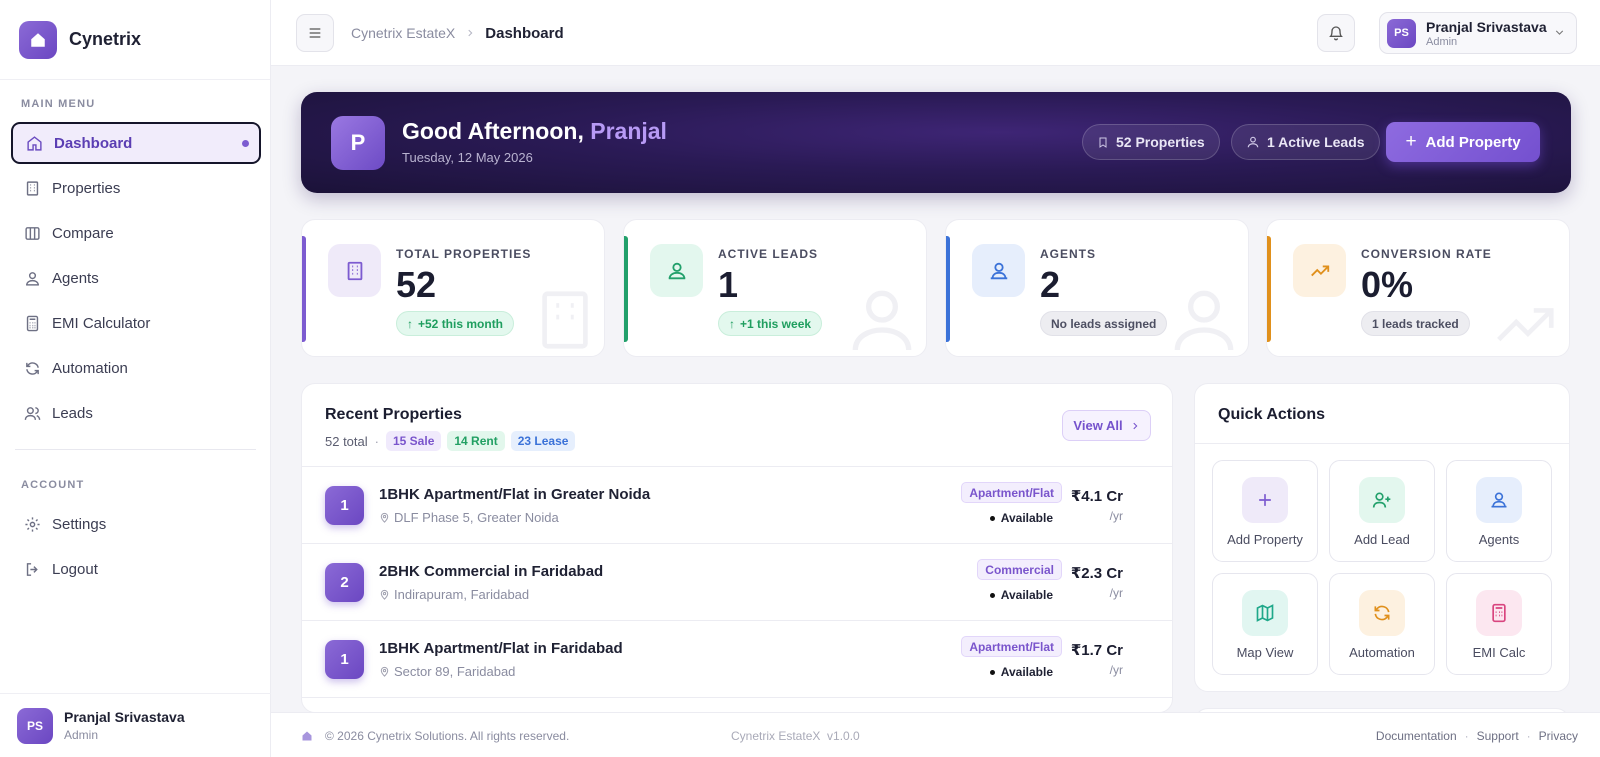  I want to click on add-property-button: + Add Property, so click(1463, 142).